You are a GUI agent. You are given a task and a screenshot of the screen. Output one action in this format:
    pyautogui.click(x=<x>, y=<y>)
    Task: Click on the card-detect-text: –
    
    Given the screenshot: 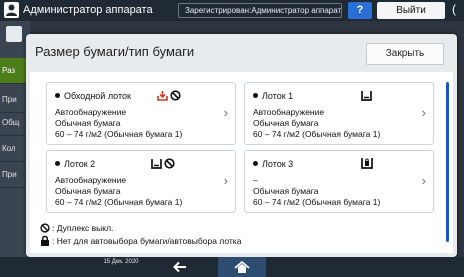 What is the action you would take?
    pyautogui.click(x=255, y=180)
    